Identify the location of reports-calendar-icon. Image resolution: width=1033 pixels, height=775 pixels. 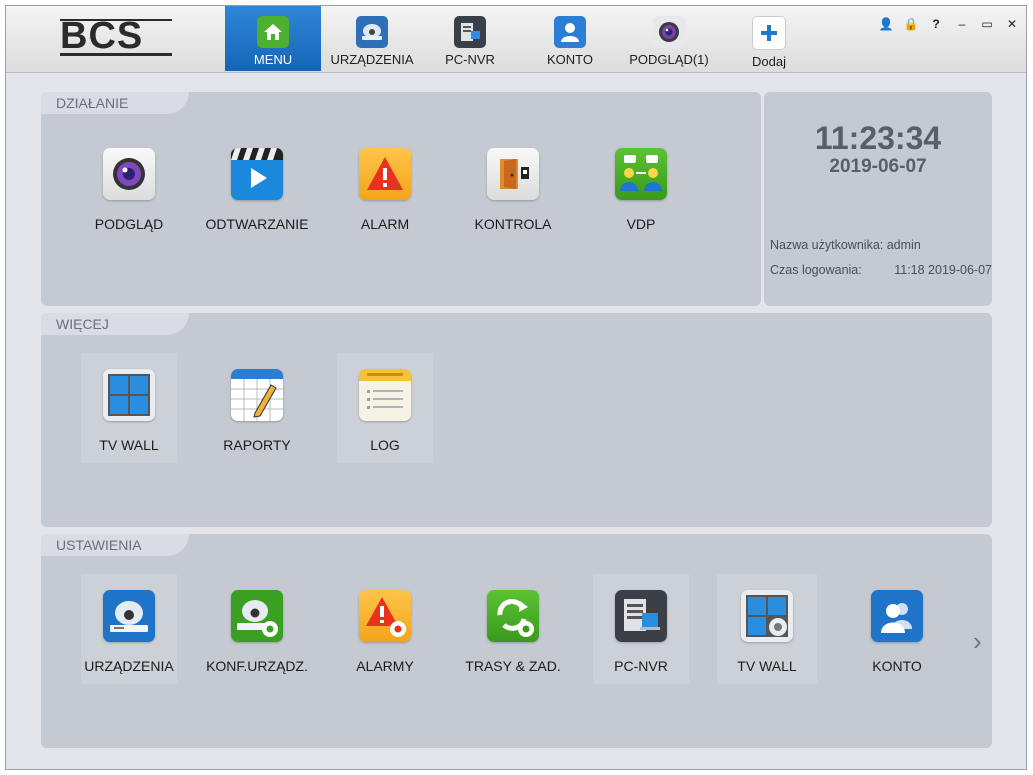
(257, 395).